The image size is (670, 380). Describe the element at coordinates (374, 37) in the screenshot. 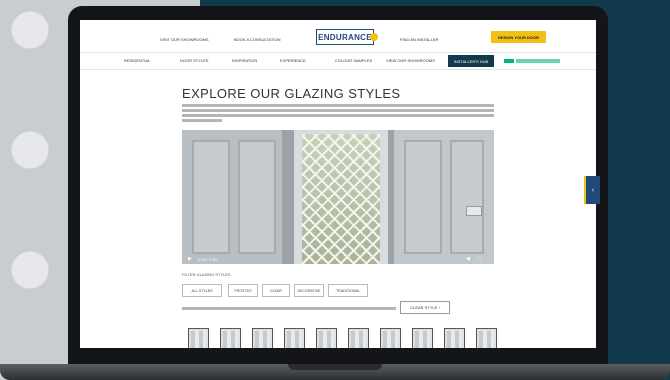

I see `logo-dot` at that location.